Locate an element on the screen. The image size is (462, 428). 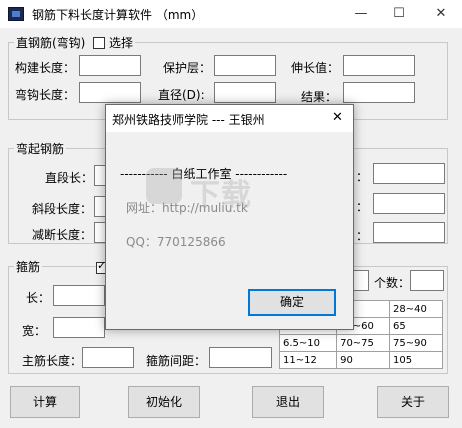
stirrup-width-label: 宽： is located at coordinates (34, 331).